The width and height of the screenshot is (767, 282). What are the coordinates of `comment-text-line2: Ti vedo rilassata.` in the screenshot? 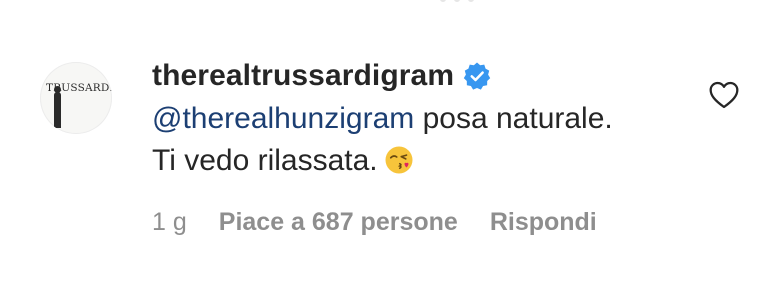 It's located at (265, 160).